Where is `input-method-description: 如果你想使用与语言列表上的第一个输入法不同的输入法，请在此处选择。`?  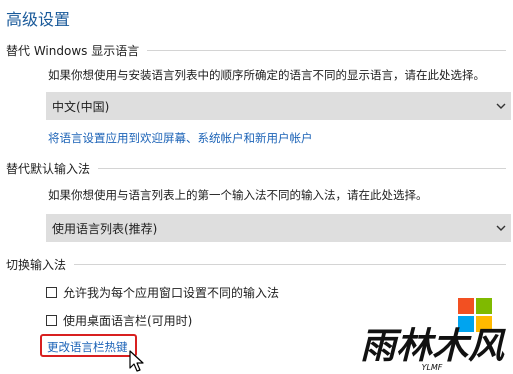
input-method-description: 如果你想使用与语言列表上的第一个输入法不同的输入法，请在此处选择。 is located at coordinates (238, 195).